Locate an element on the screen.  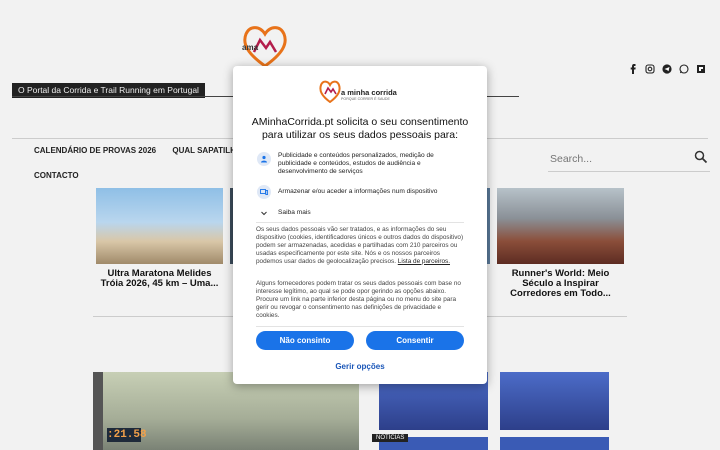
heart-logo-icon is located at coordinates (330, 91).